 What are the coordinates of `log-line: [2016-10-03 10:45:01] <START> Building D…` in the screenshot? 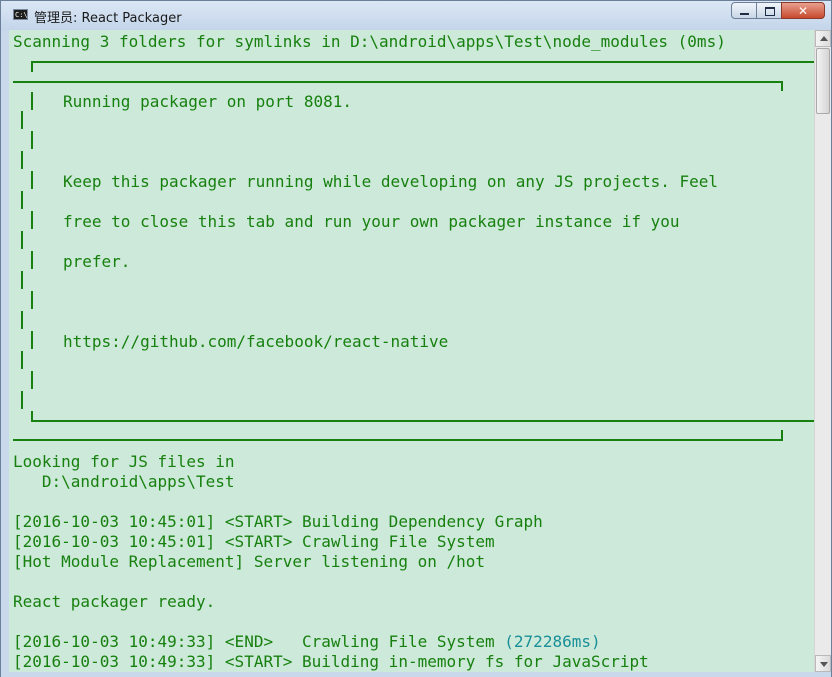 It's located at (278, 521).